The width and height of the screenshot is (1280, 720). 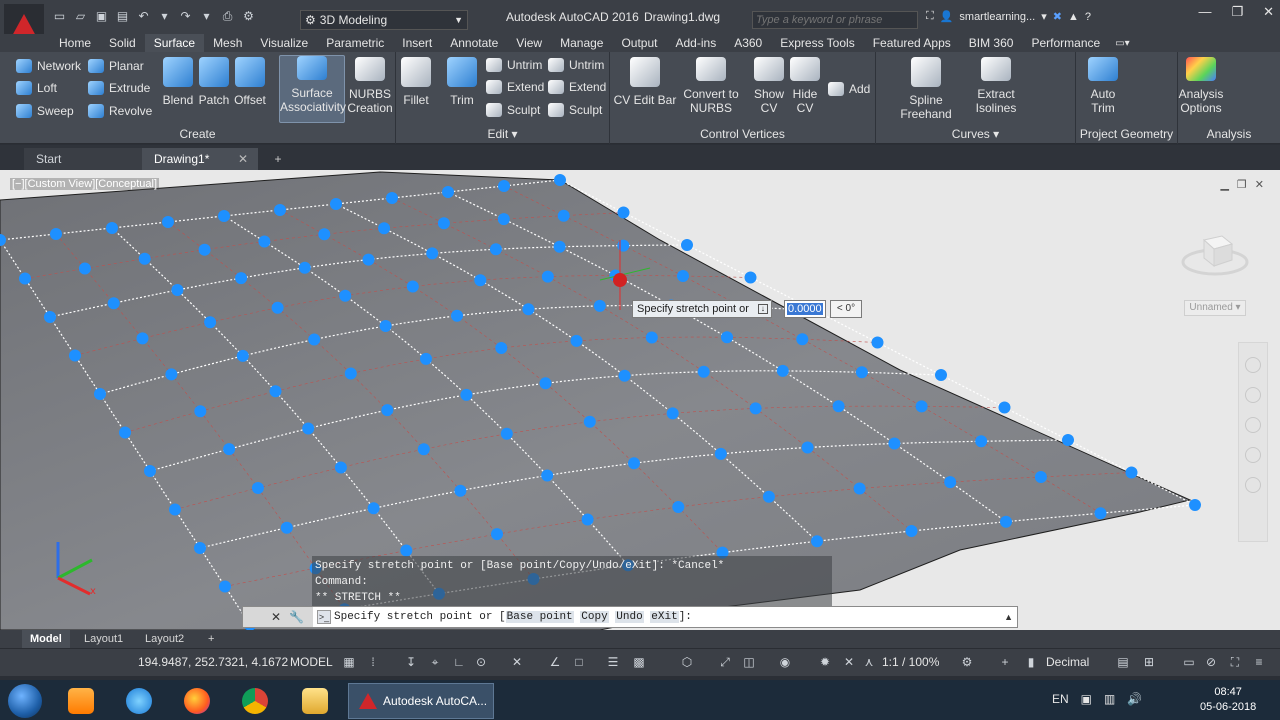 I want to click on extend-button: Extend, so click(x=515, y=87).